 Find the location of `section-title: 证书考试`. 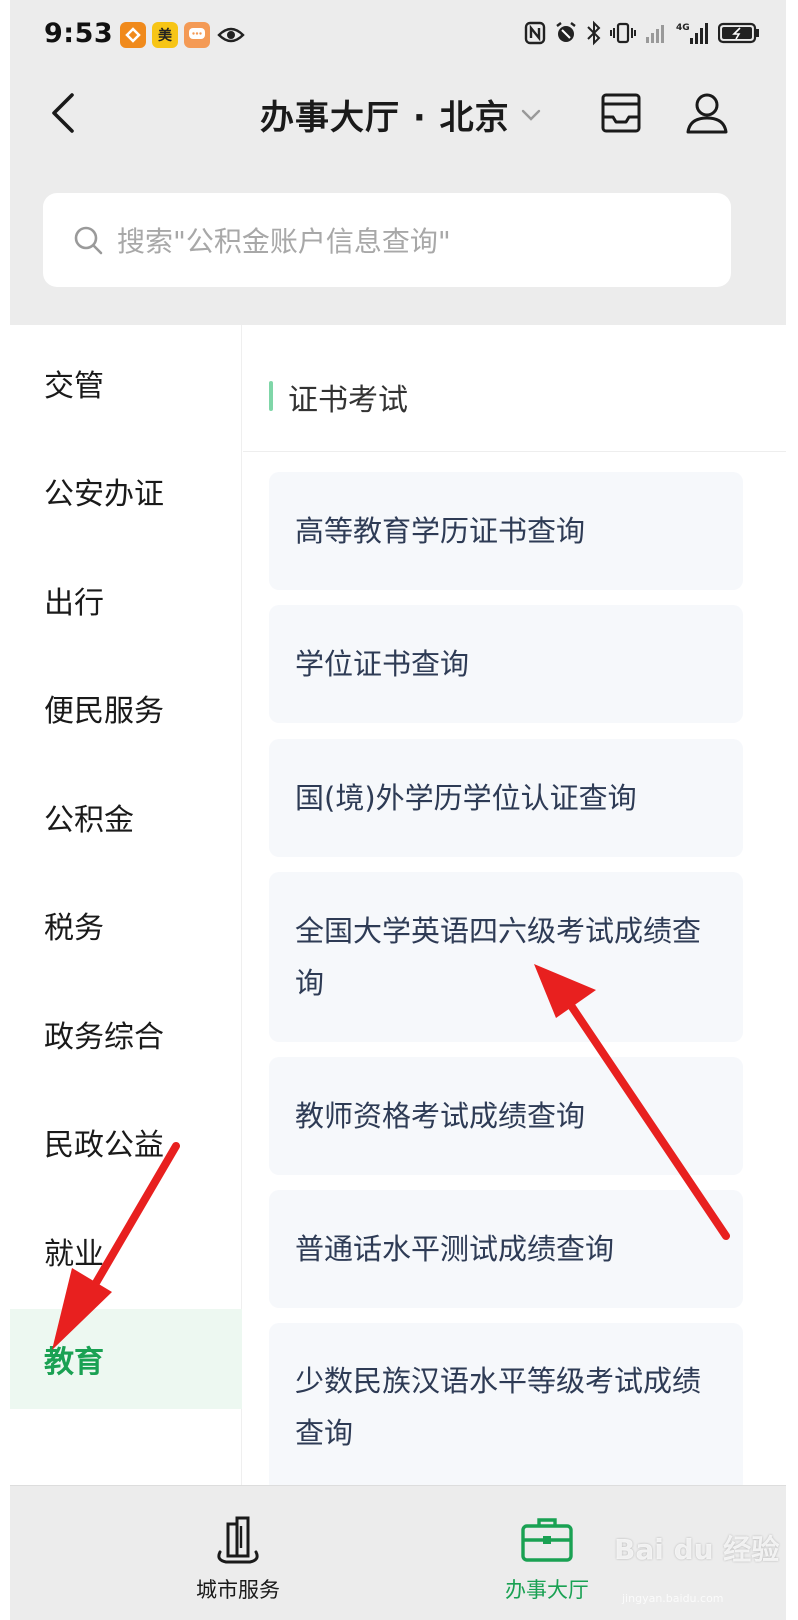

section-title: 证书考试 is located at coordinates (348, 400).